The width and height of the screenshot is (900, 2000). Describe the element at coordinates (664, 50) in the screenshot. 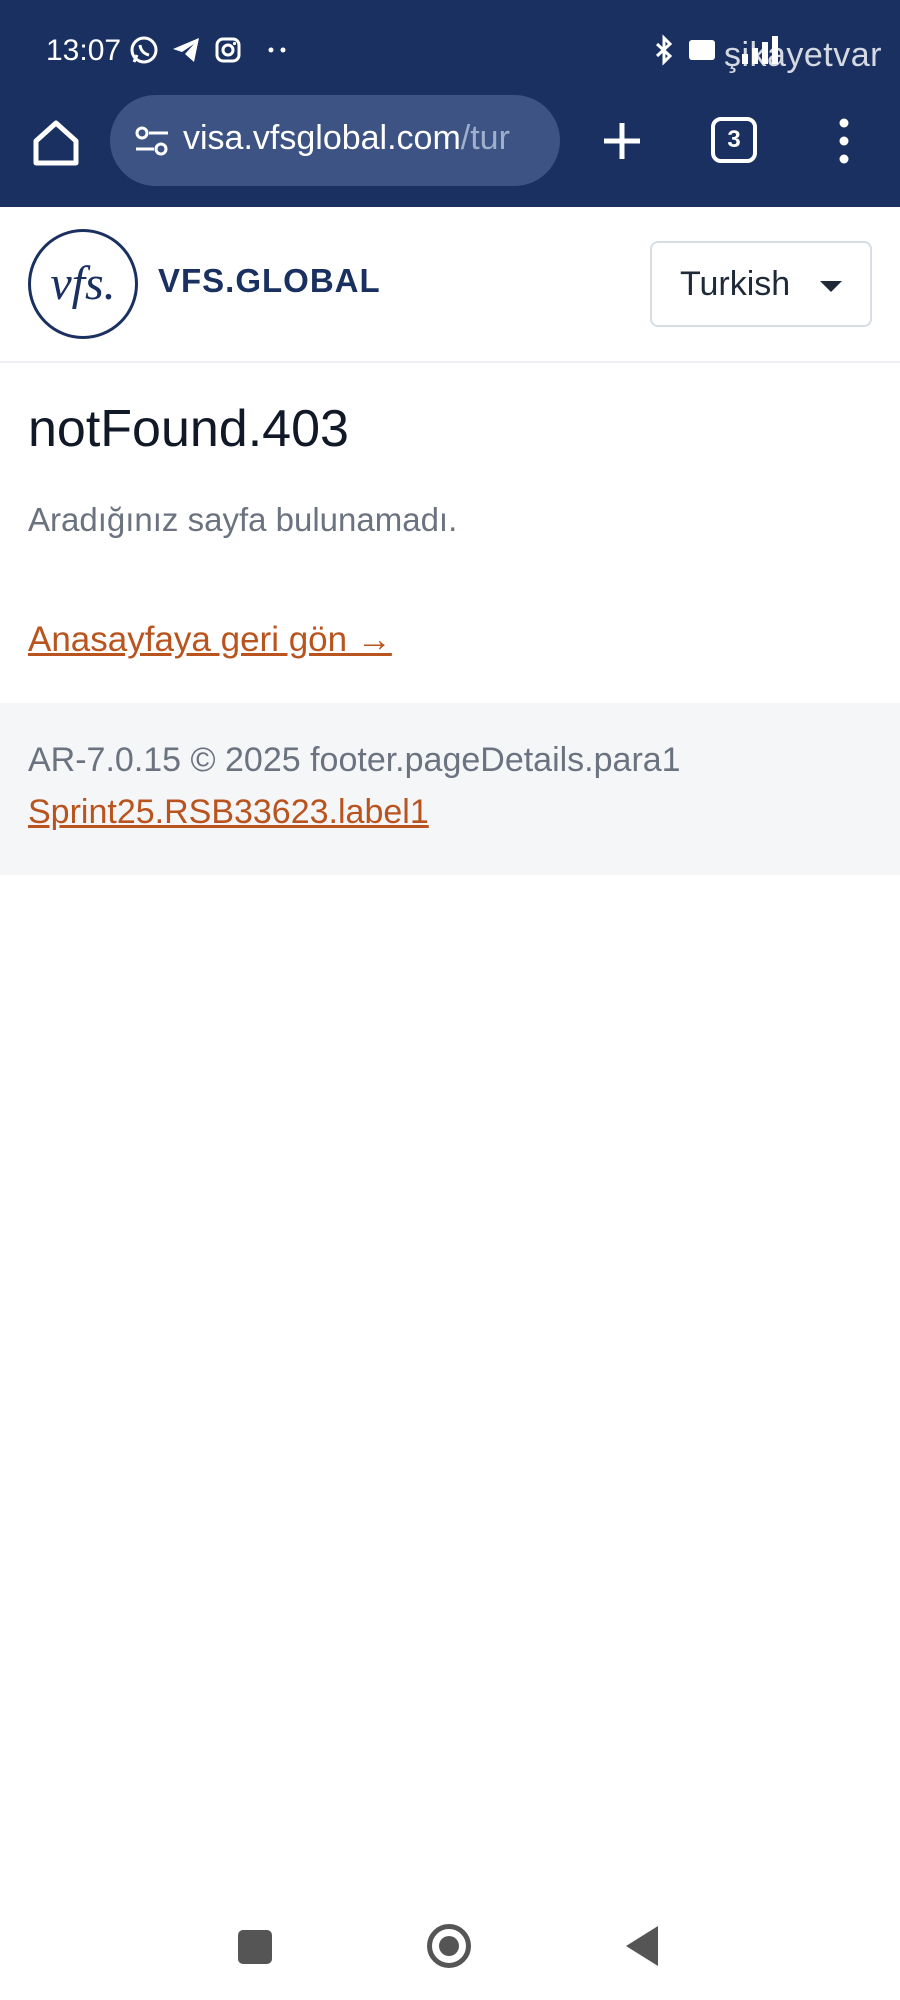

I see `bluetooth-icon` at that location.